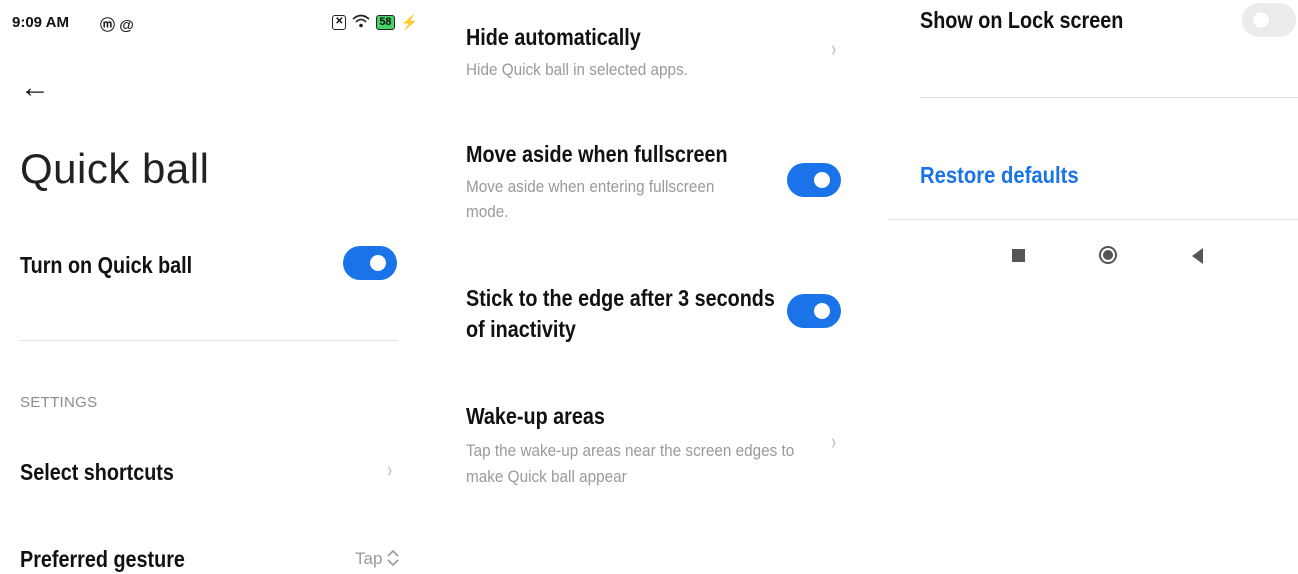 The height and width of the screenshot is (574, 1298). I want to click on turn-on-quick-ball-label: Turn on Quick ball, so click(106, 265).